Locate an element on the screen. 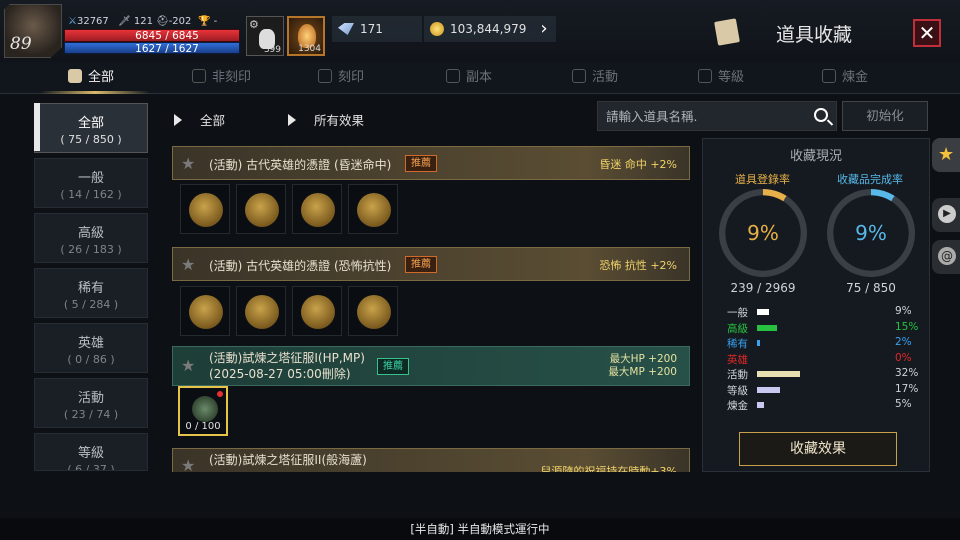  grade-name: 英雄 is located at coordinates (737, 359).